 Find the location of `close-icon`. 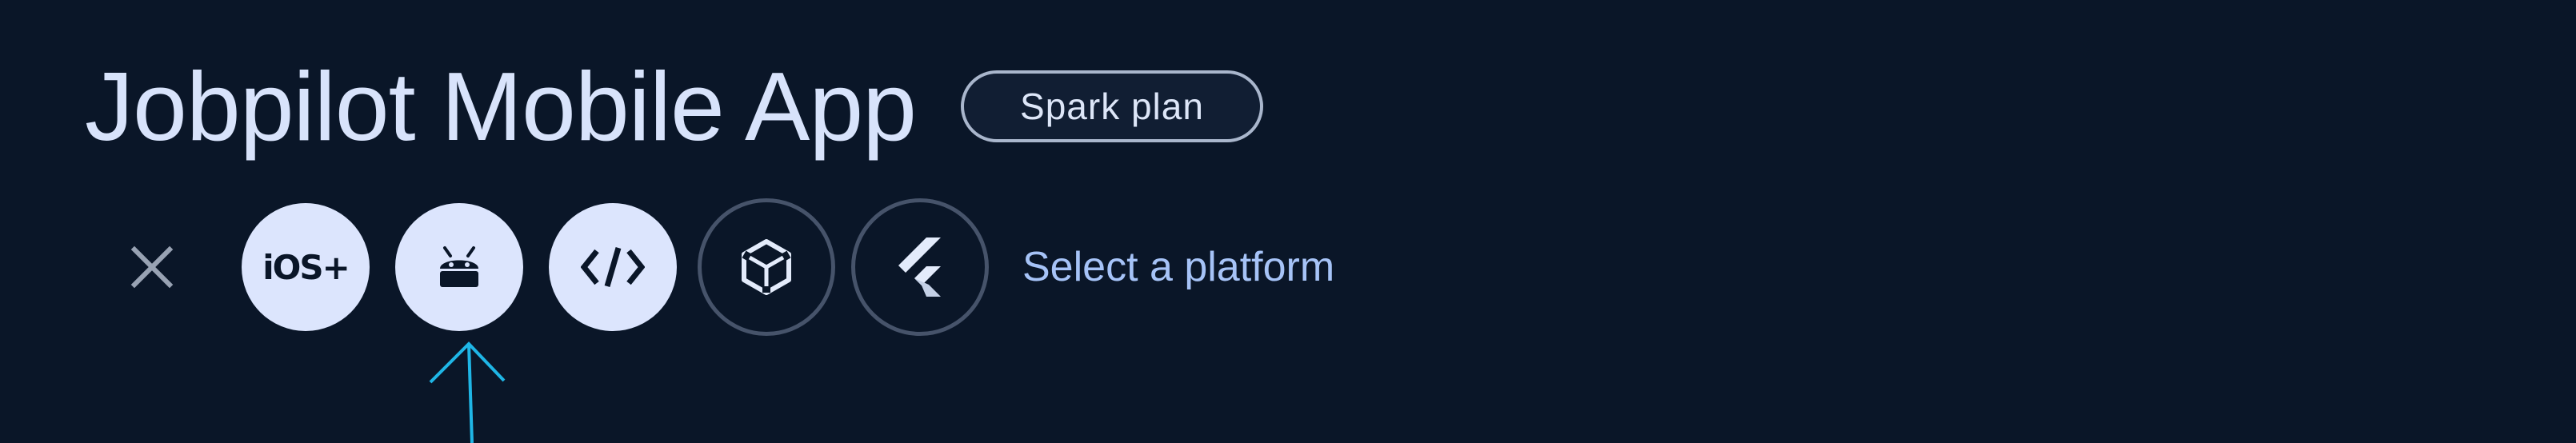

close-icon is located at coordinates (152, 267).